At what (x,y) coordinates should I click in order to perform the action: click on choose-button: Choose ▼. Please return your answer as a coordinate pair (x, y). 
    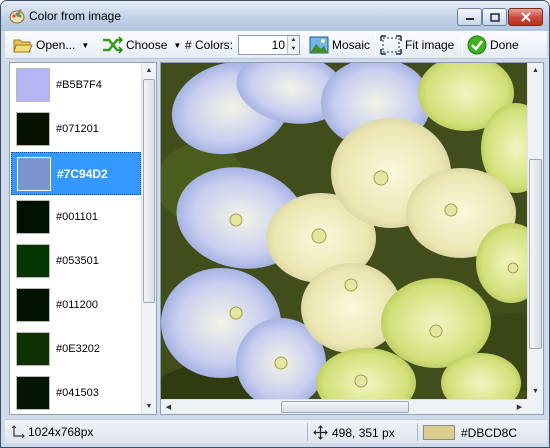
    Looking at the image, I should click on (141, 45).